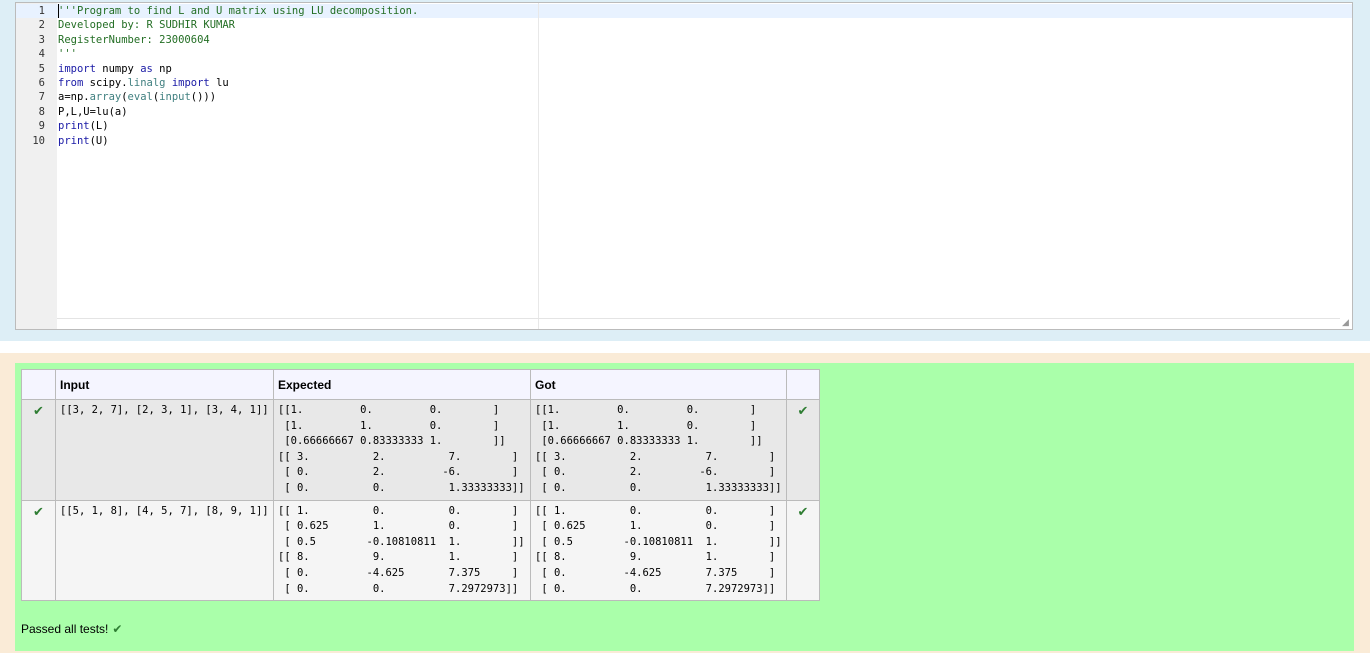 This screenshot has height=653, width=1370. I want to click on input-cell: [[5, 1, 8], [4, 5, 7], [8, 9, 1]], so click(164, 550).